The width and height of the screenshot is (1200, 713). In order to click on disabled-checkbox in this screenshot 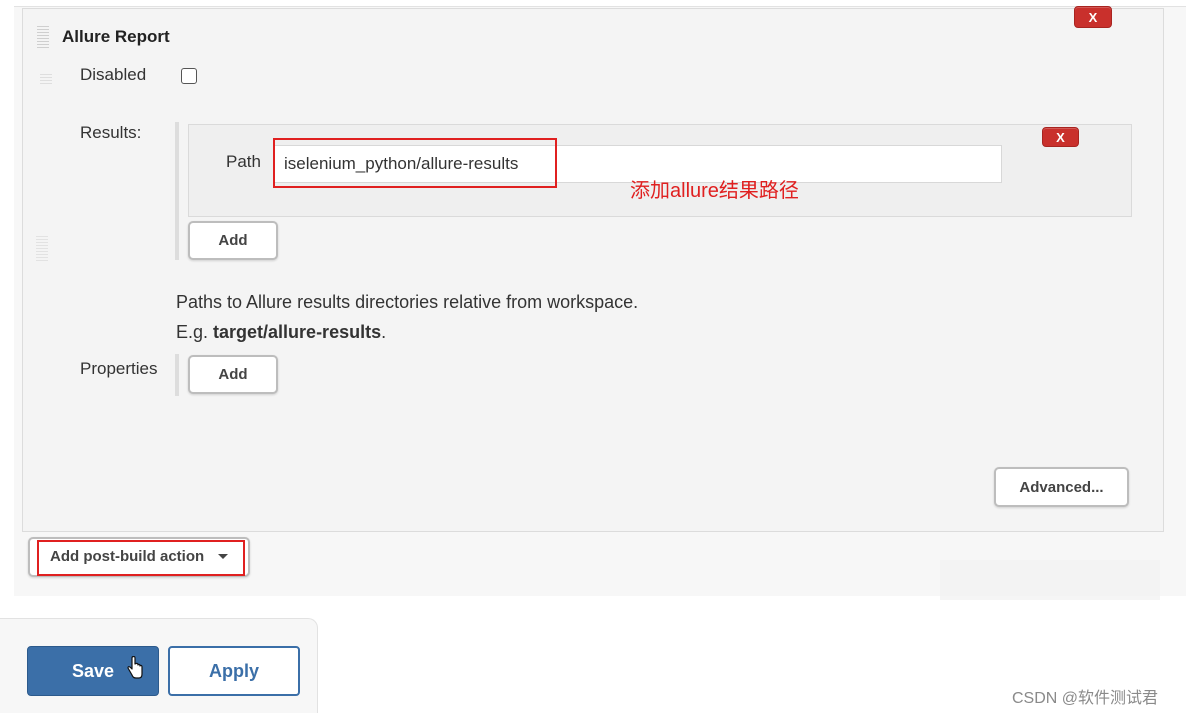, I will do `click(189, 76)`.